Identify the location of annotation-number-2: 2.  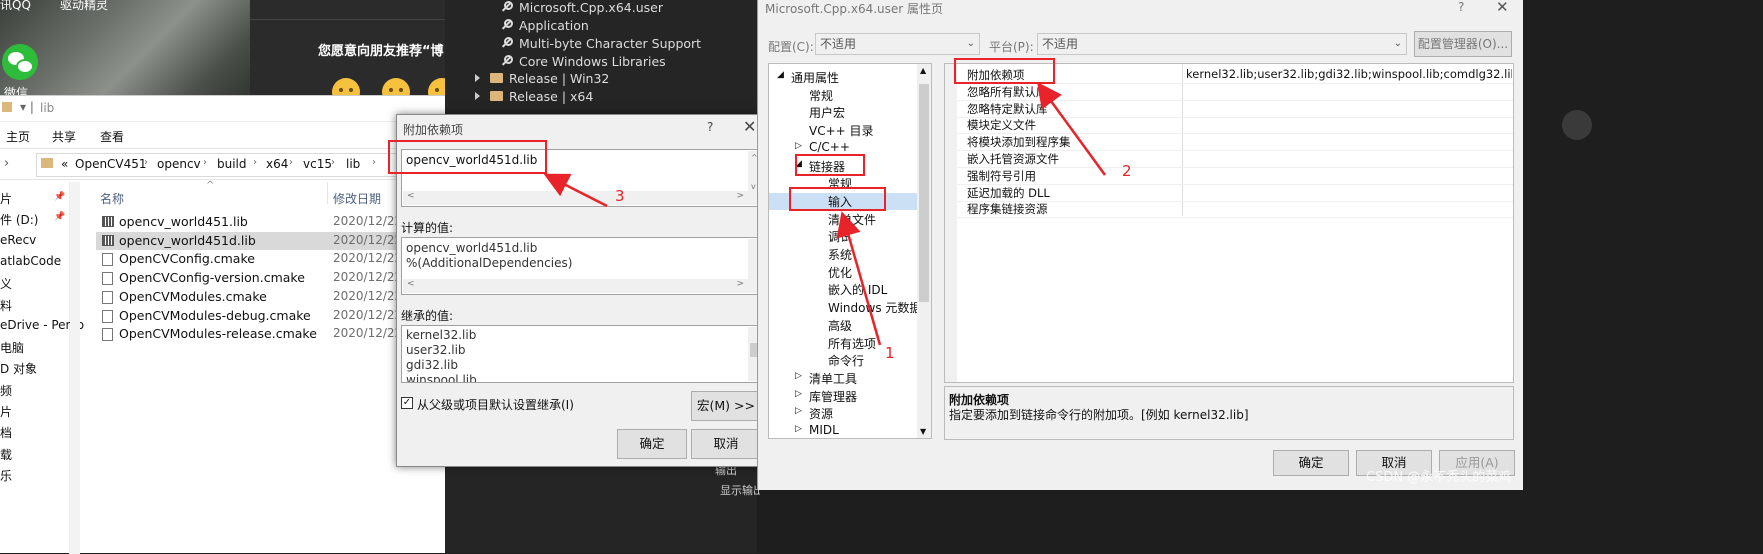
(1127, 171).